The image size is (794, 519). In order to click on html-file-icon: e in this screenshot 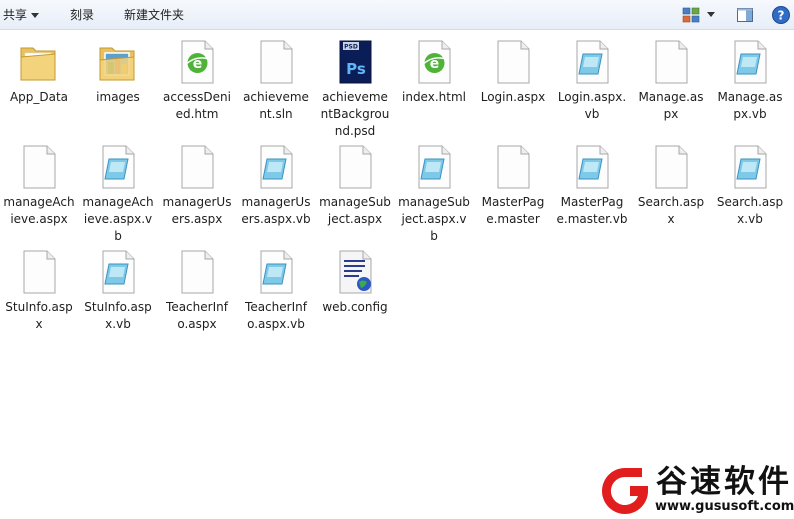, I will do `click(434, 62)`.